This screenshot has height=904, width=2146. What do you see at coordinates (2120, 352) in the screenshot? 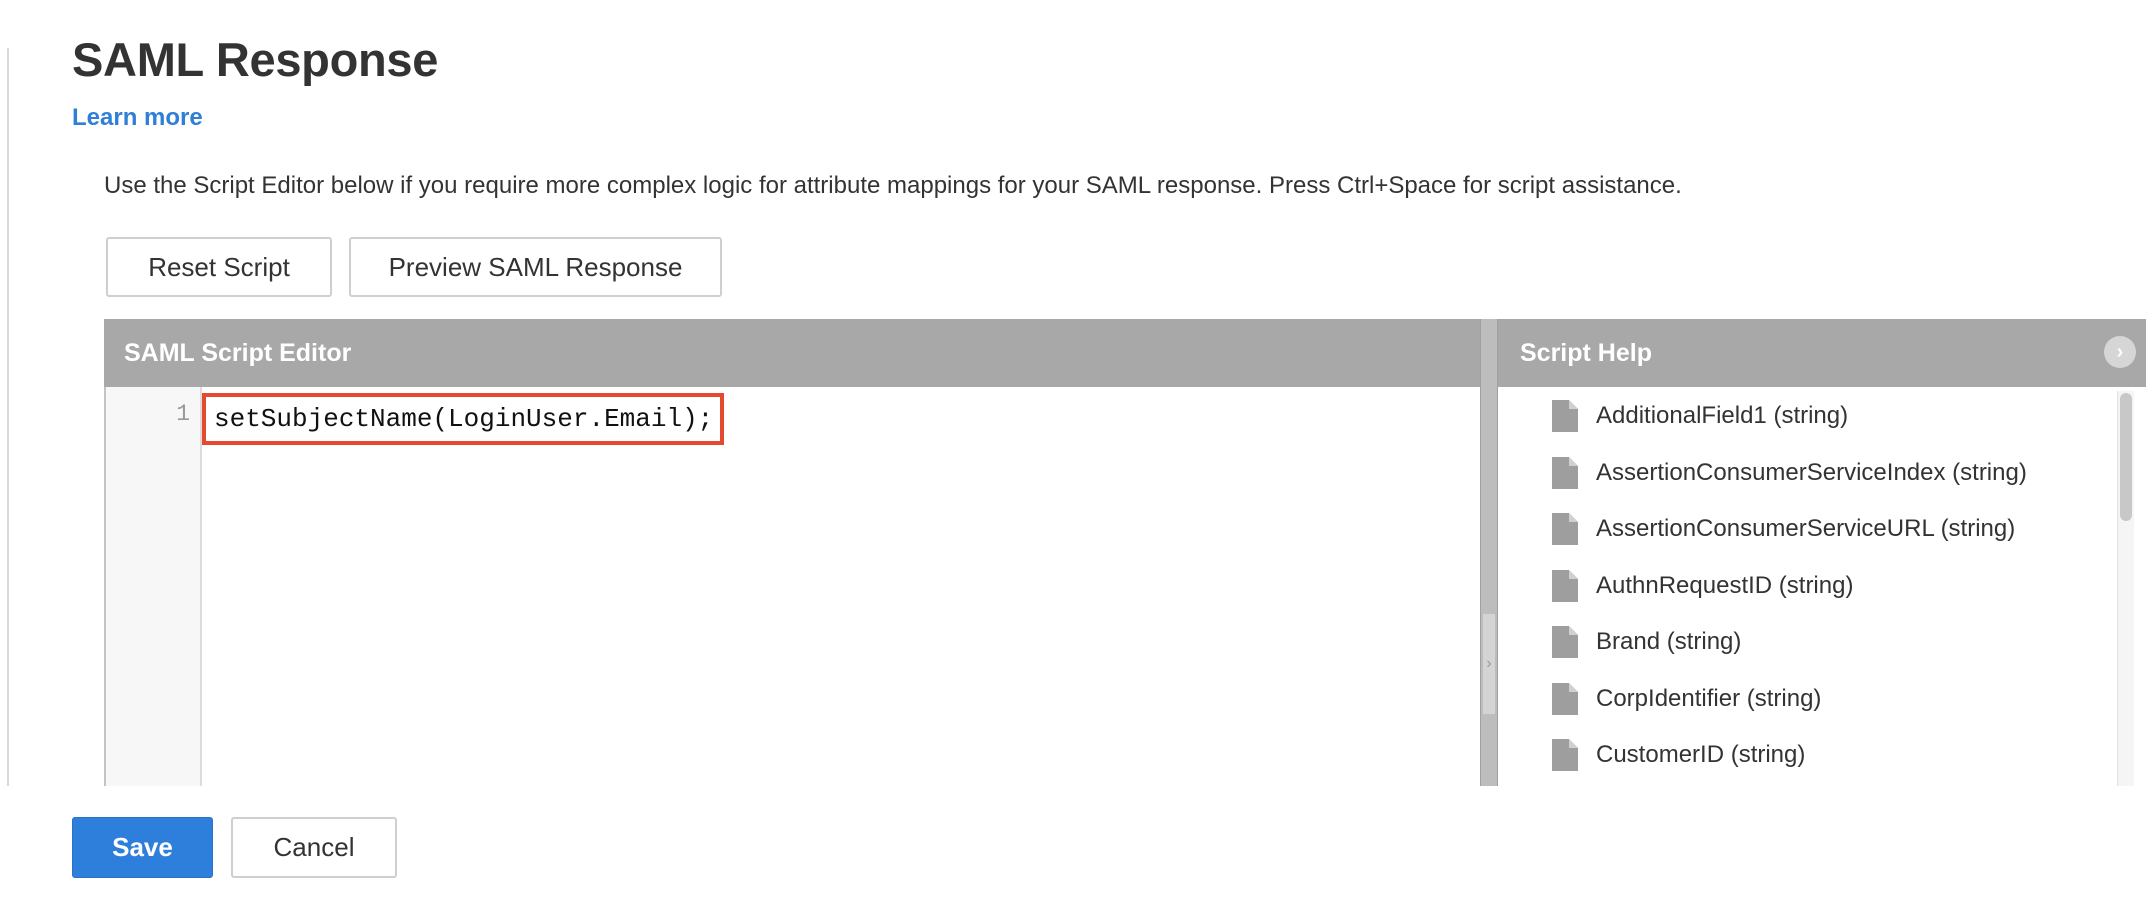
I see `chevron-right-circle-icon: ›` at bounding box center [2120, 352].